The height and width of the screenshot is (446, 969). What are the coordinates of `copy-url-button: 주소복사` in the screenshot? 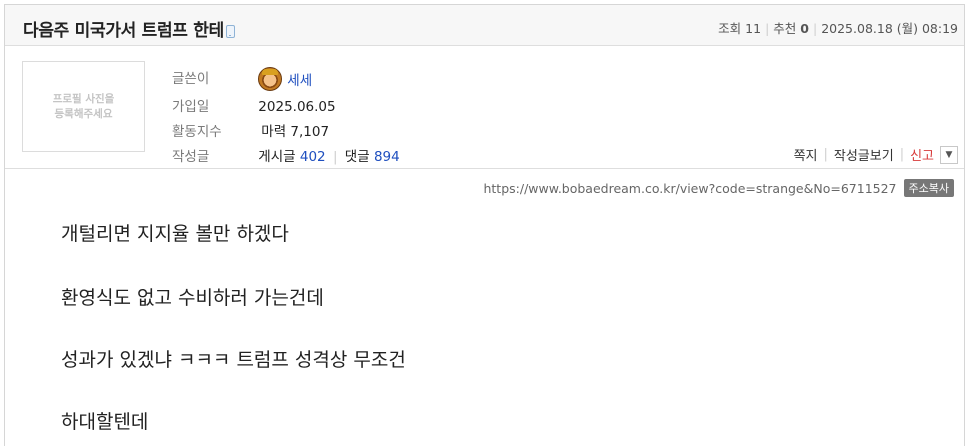 It's located at (928, 188).